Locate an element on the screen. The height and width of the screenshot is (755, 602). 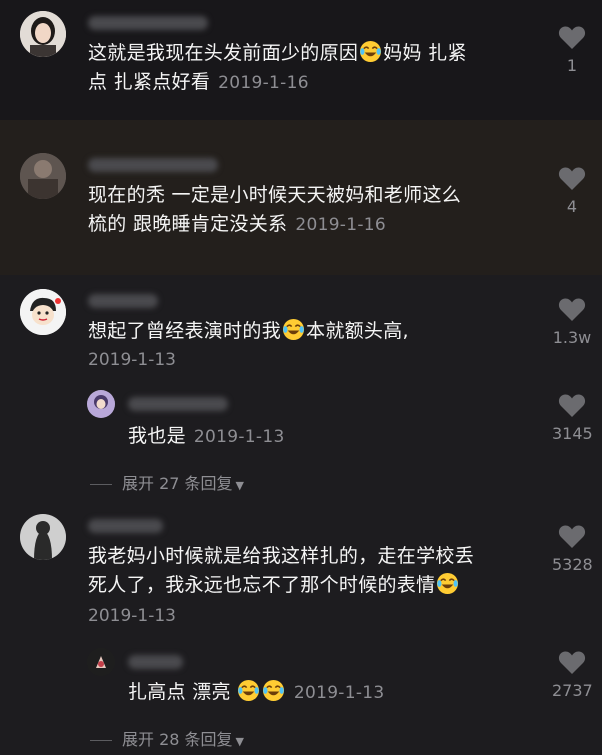
like-count: 1.3w is located at coordinates (572, 337).